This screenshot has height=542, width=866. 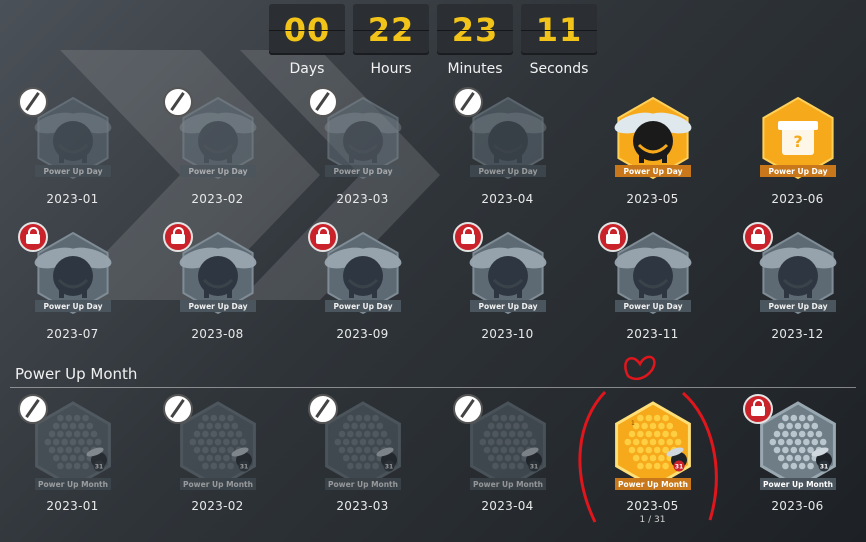 What do you see at coordinates (652, 445) in the screenshot?
I see `badge-honeycomb-art: 1 31 Power Up Month` at bounding box center [652, 445].